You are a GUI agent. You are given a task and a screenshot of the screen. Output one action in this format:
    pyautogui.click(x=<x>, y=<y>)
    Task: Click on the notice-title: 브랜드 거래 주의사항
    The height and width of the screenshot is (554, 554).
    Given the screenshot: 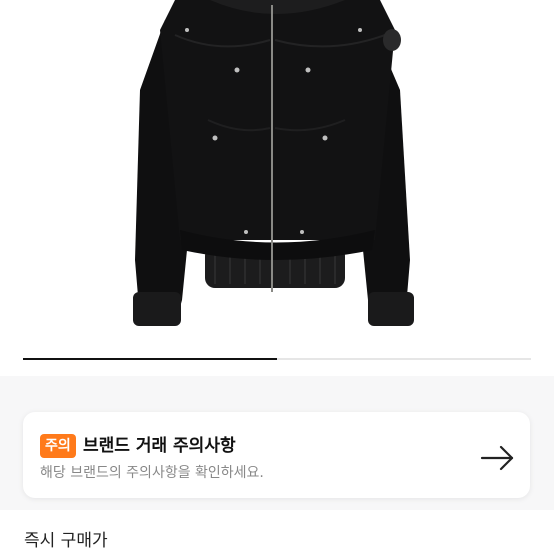 What is the action you would take?
    pyautogui.click(x=159, y=446)
    